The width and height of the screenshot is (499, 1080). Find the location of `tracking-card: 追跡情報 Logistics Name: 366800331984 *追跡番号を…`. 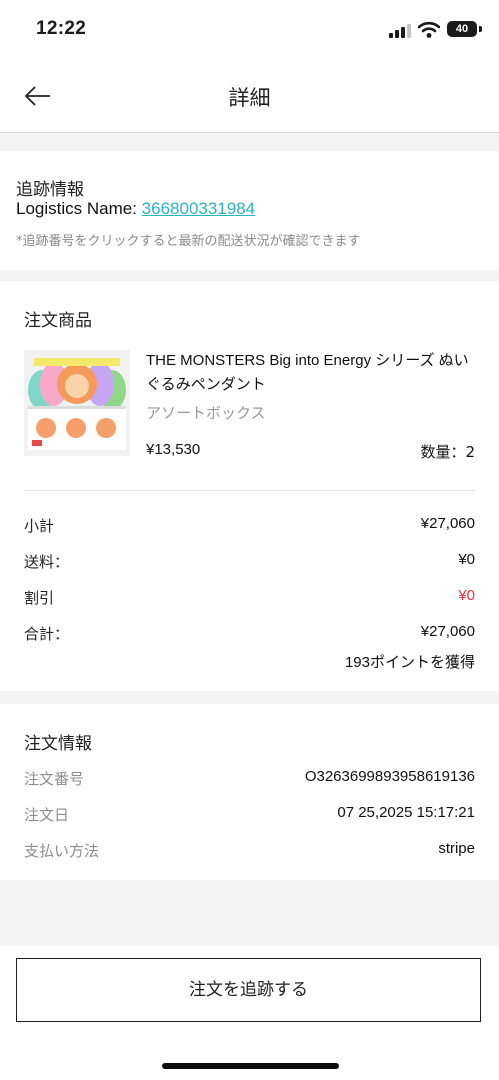

tracking-card: 追跡情報 Logistics Name: 366800331984 *追跡番号を… is located at coordinates (249, 210).